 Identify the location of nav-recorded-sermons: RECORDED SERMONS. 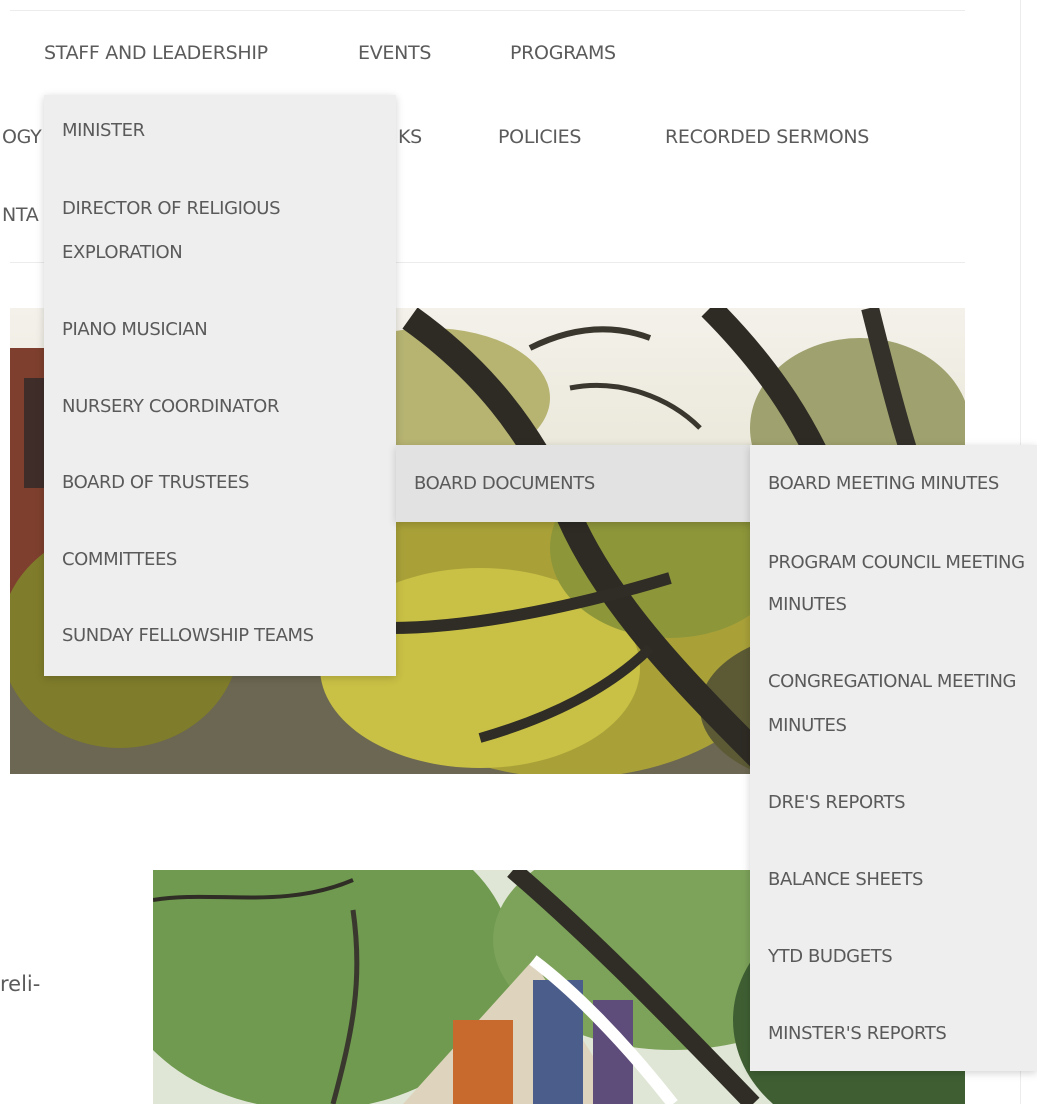
(767, 137).